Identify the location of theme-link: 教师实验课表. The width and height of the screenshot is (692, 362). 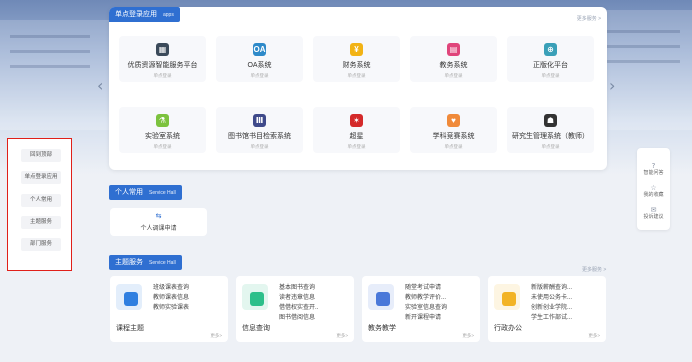
(171, 308).